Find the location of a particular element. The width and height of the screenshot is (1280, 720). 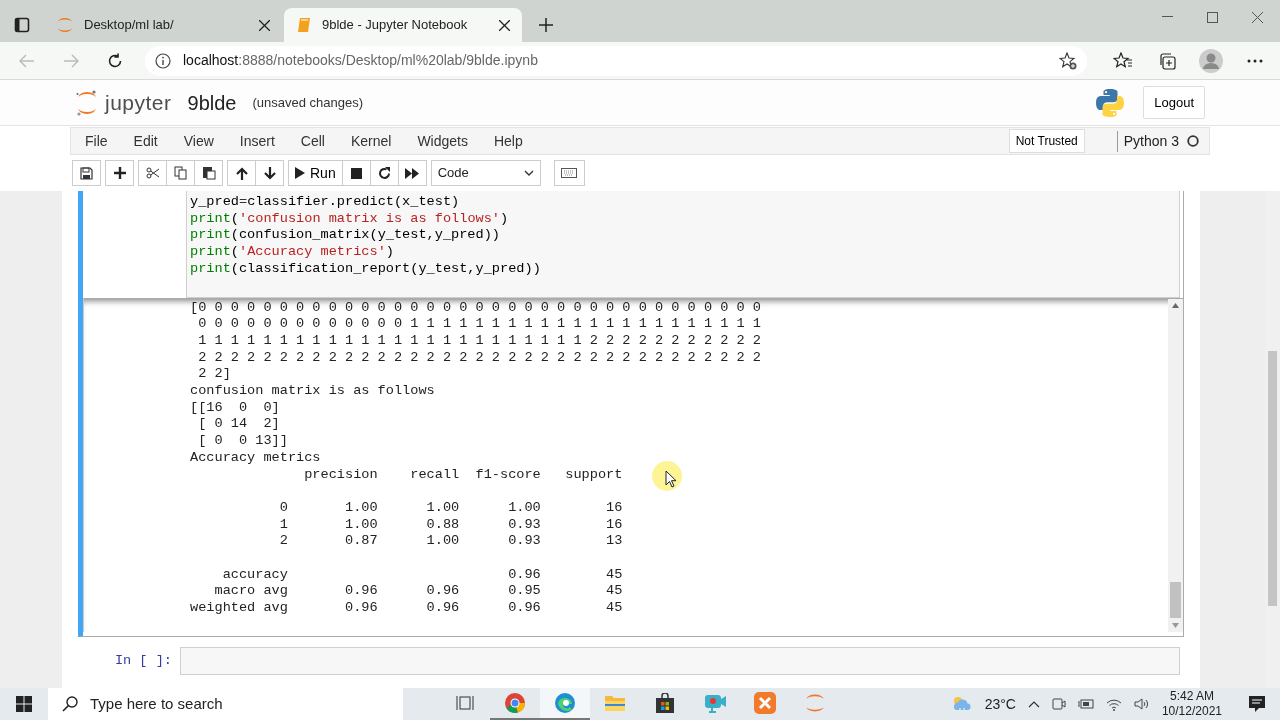

menu-item: View is located at coordinates (205, 141).